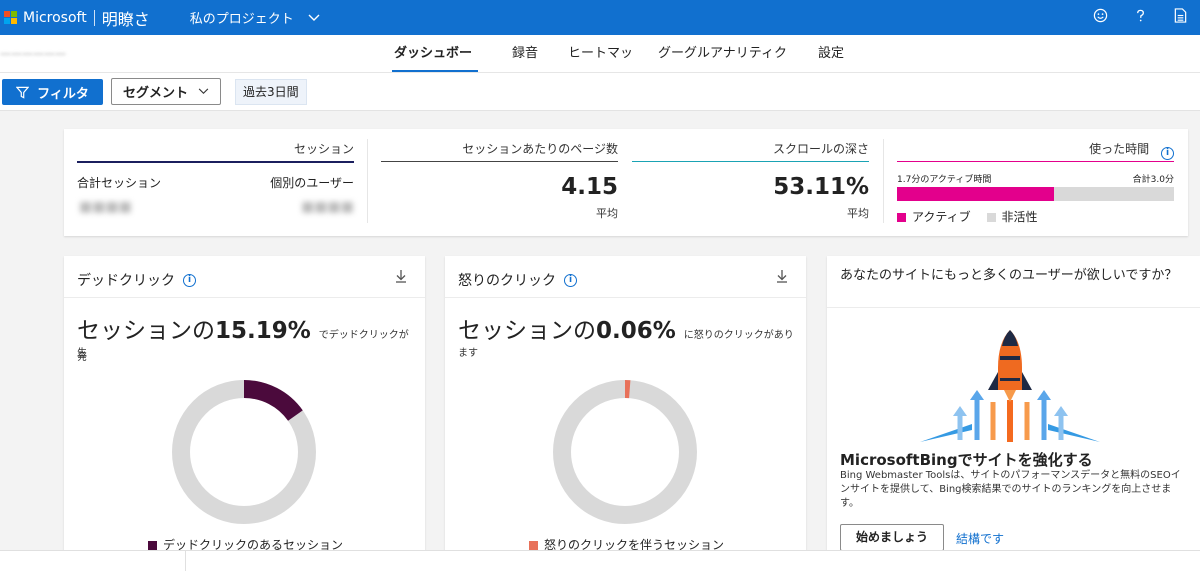 Image resolution: width=1200 pixels, height=571 pixels. I want to click on card-header: あなたのサイトにもっと多くのユーザーが欲しいですか？, so click(1013, 282).